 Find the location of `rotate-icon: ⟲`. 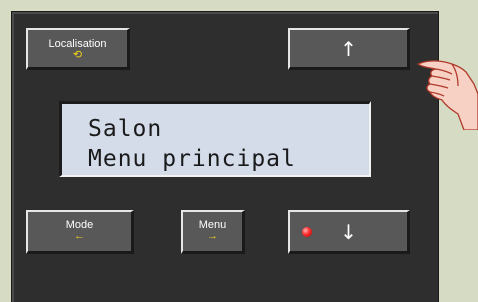

rotate-icon: ⟲ is located at coordinates (77, 55).